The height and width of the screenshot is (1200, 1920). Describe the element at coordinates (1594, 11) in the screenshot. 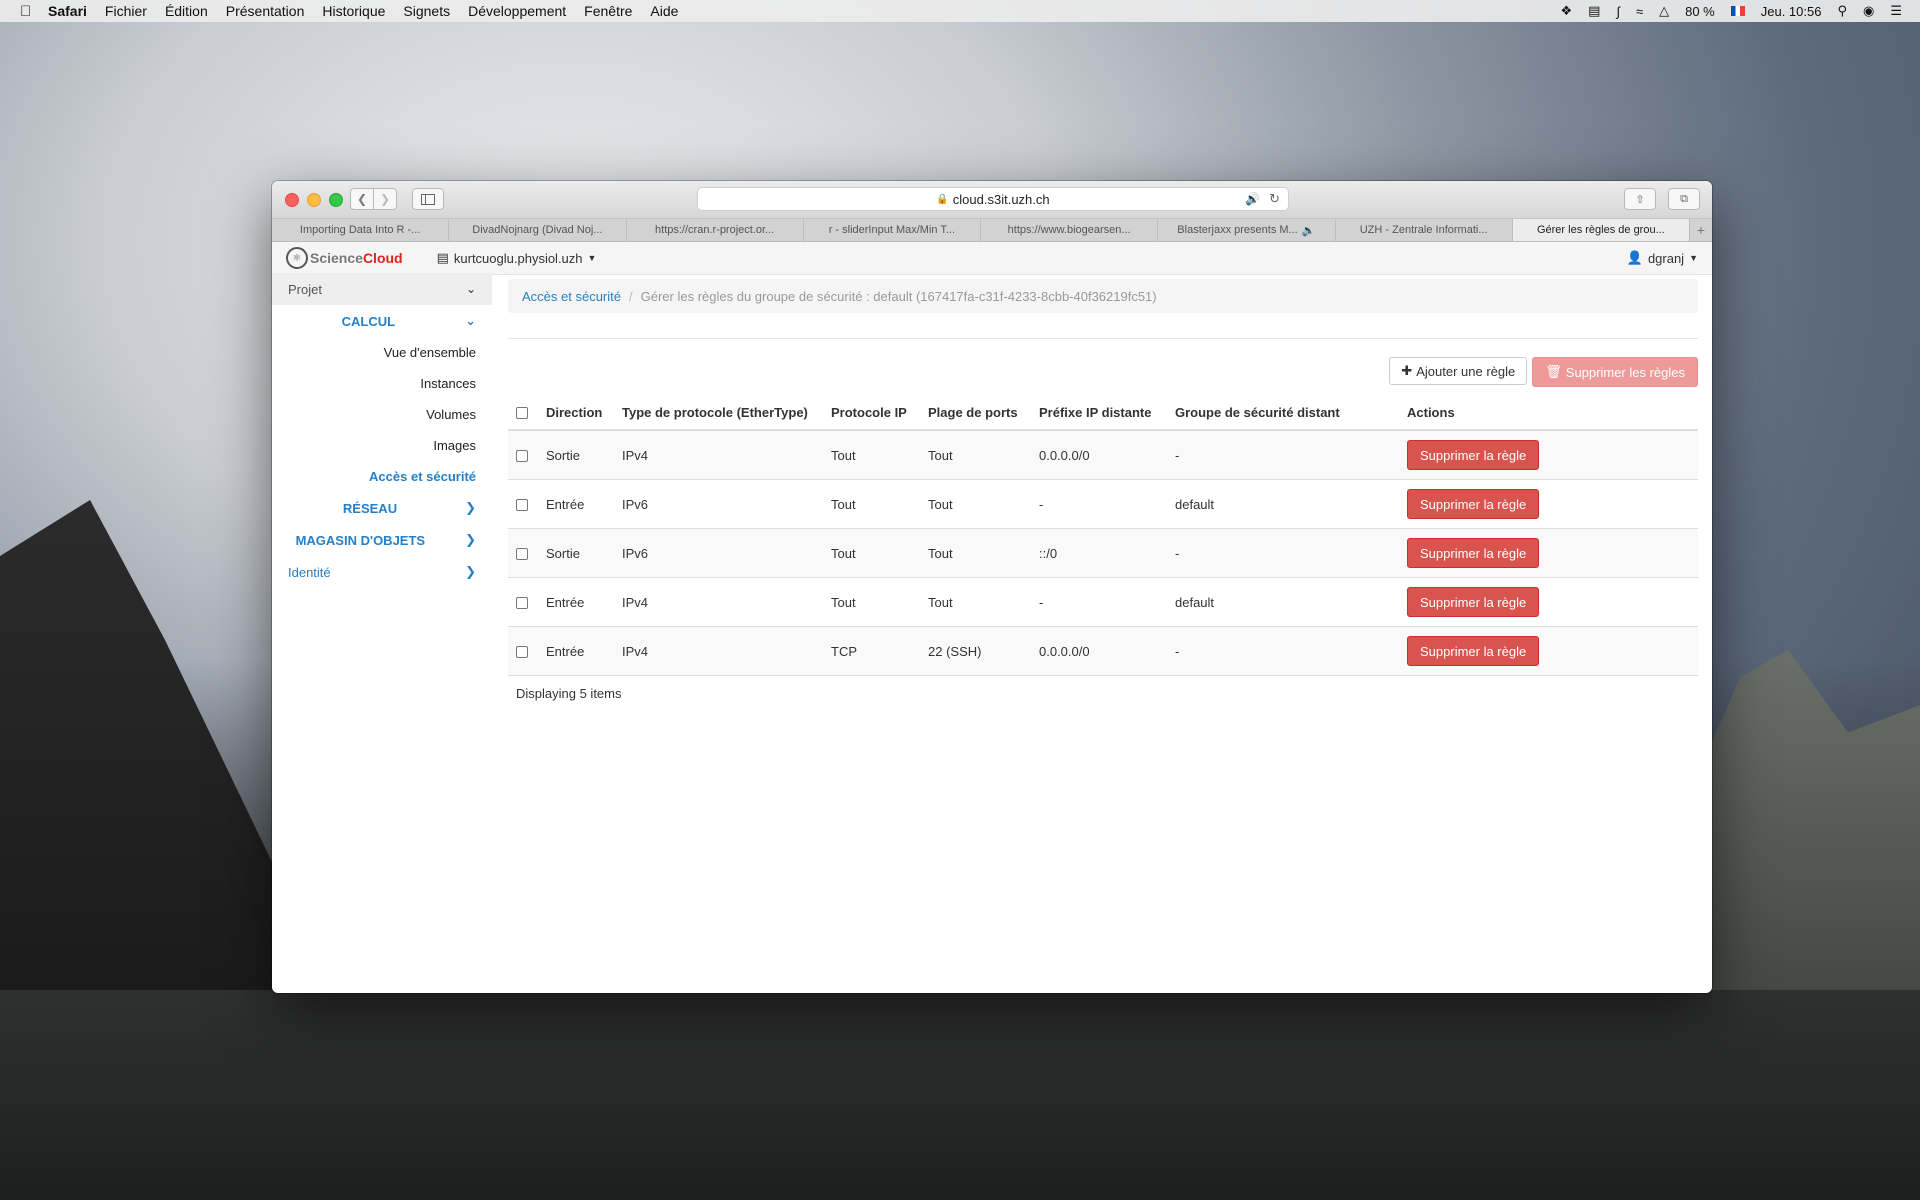

I see `notes-icon: ▤` at that location.